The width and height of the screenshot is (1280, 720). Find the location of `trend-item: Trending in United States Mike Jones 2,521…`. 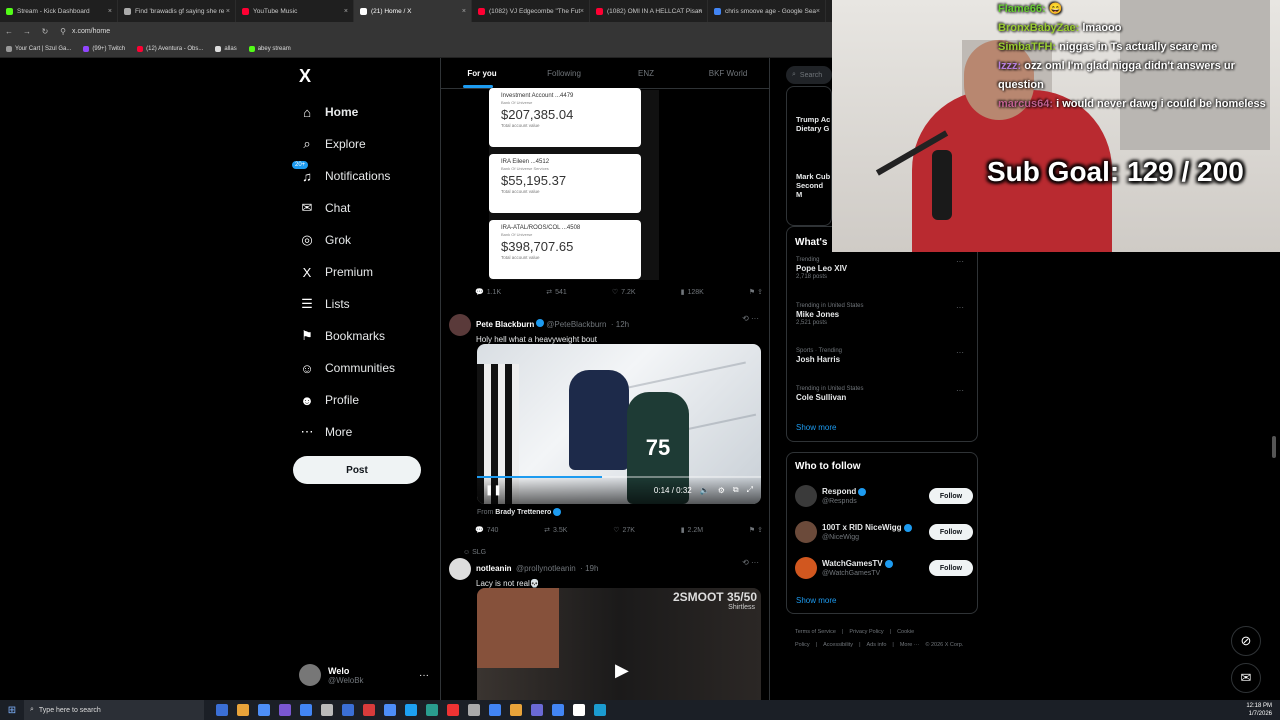

trend-item: Trending in United States Mike Jones 2,521… is located at coordinates (884, 314).